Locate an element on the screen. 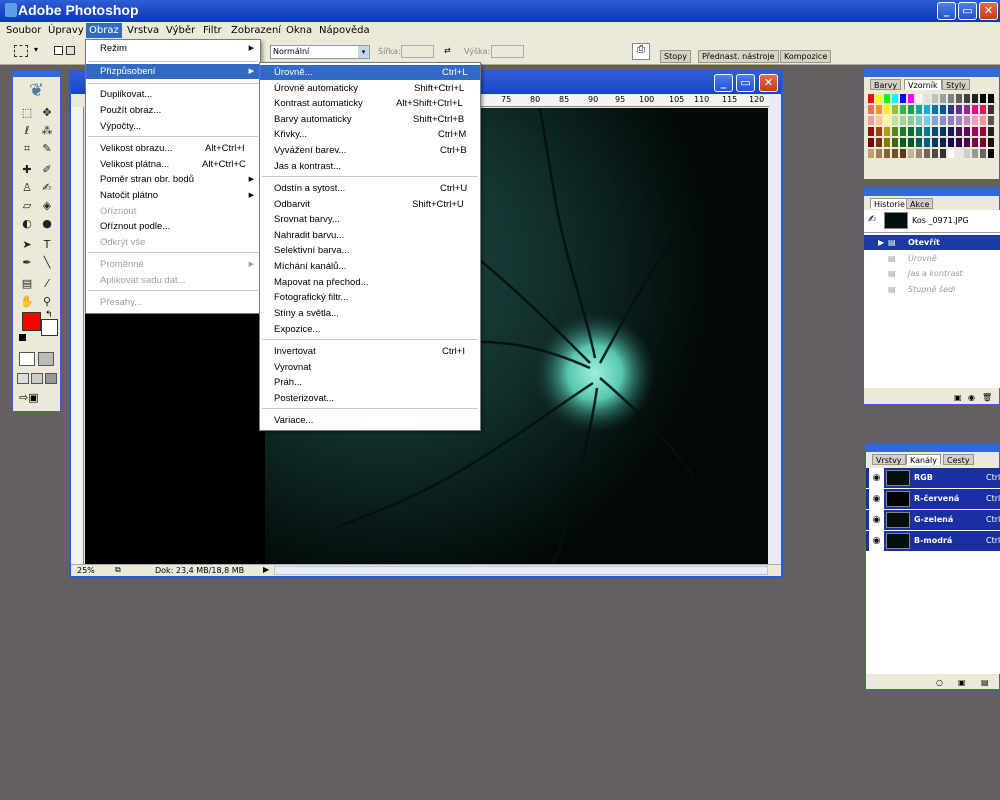  style-select: Normální ▾ is located at coordinates (320, 52).